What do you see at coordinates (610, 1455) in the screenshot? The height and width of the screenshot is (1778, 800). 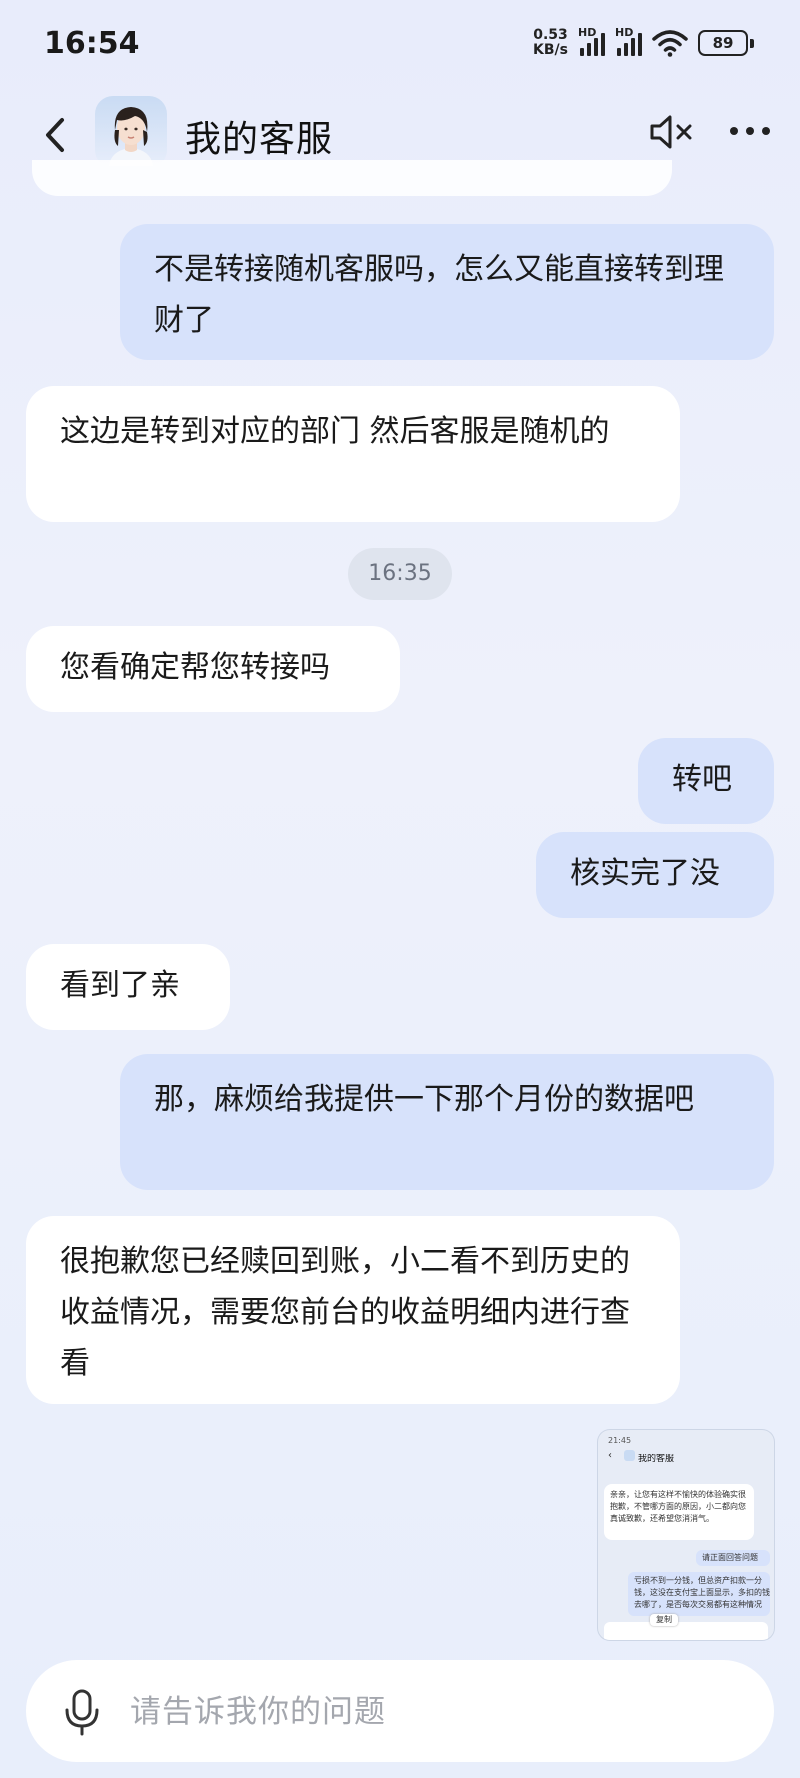 I see `thumb-back-icon: ‹` at bounding box center [610, 1455].